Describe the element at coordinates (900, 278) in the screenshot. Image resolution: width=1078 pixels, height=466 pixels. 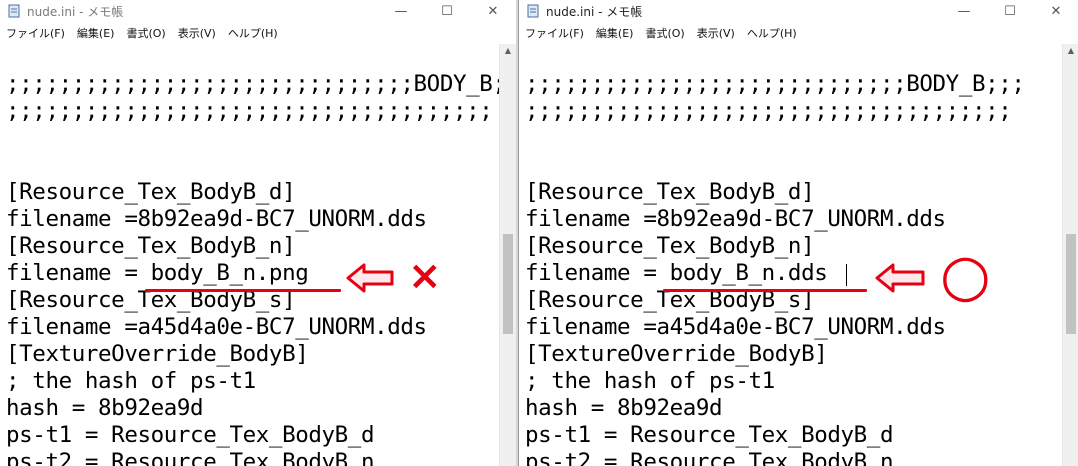
I see `red-arrow-right-icon` at that location.